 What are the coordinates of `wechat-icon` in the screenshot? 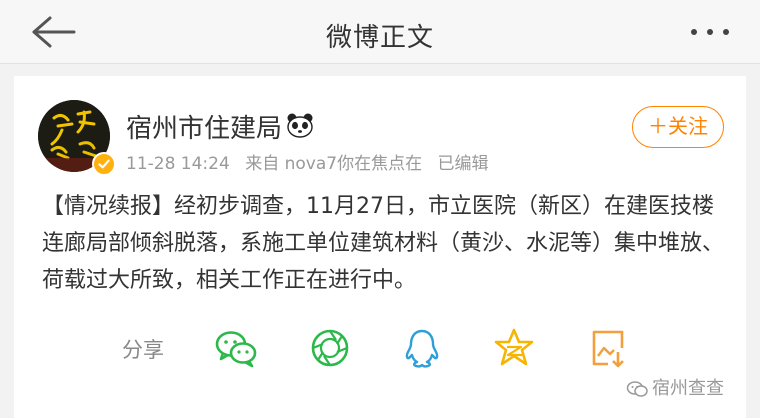 It's located at (236, 348).